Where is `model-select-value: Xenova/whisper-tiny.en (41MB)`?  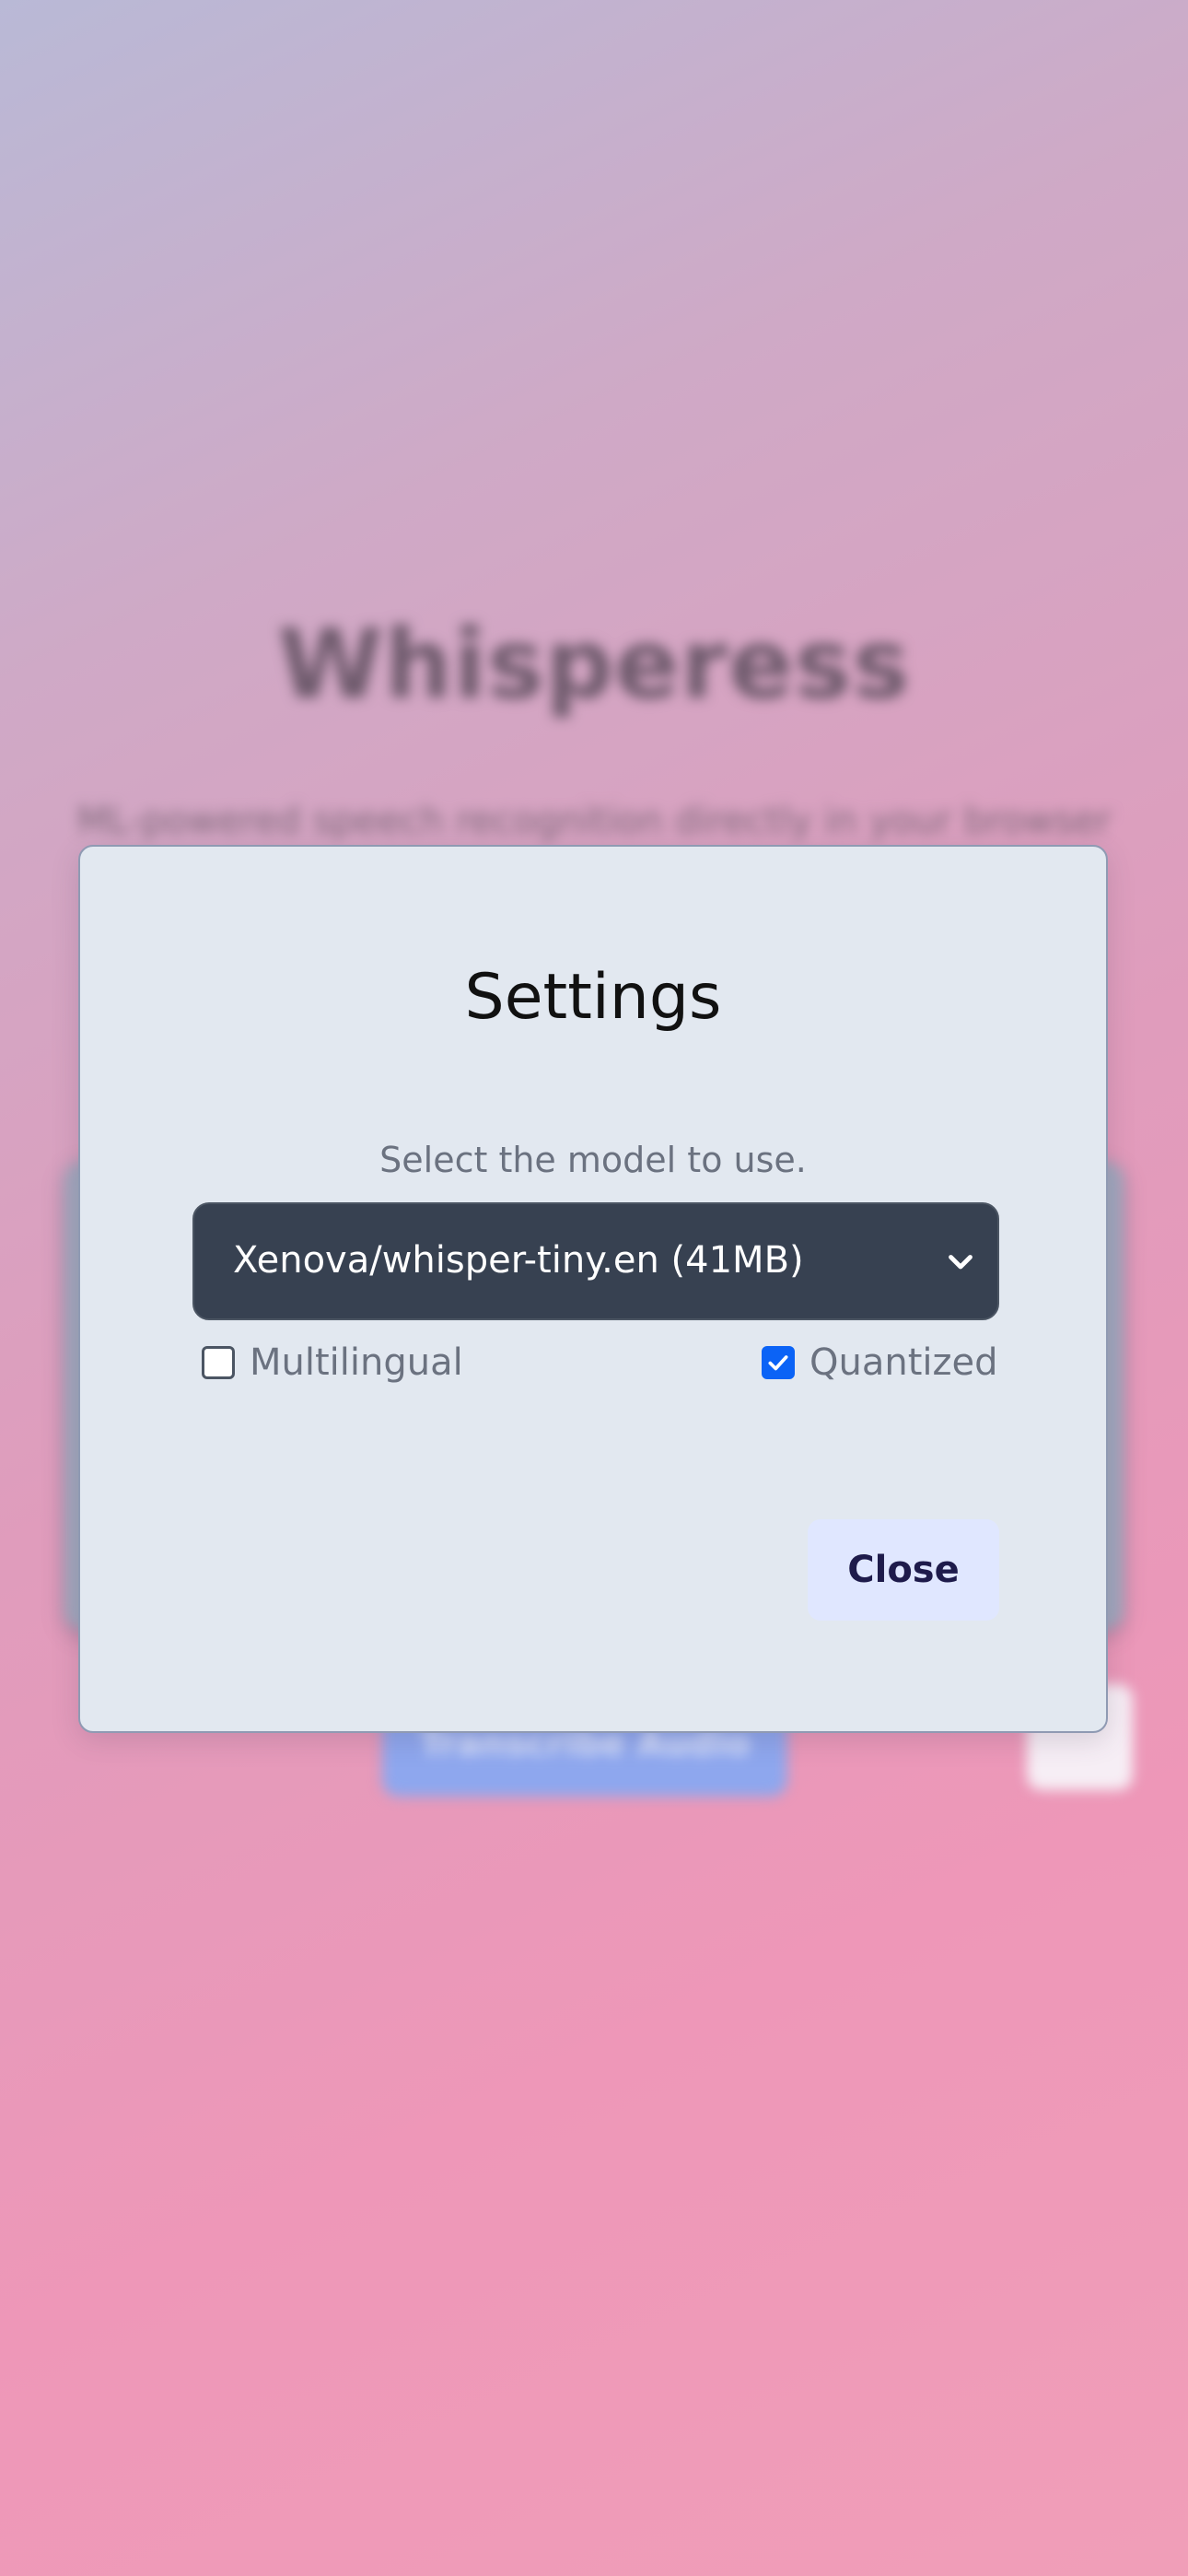 model-select-value: Xenova/whisper-tiny.en (41MB) is located at coordinates (518, 1260).